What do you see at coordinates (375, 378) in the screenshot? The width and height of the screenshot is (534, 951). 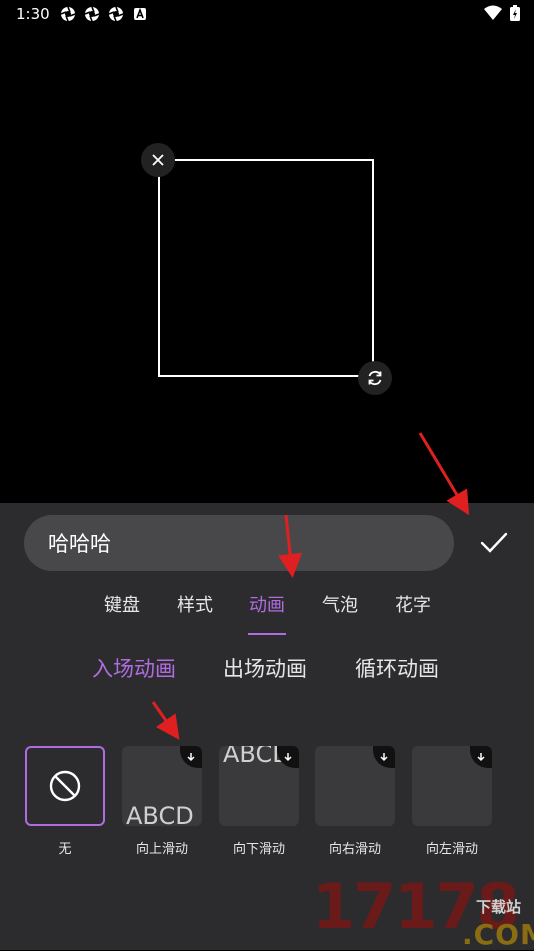 I see `rotate-icon` at bounding box center [375, 378].